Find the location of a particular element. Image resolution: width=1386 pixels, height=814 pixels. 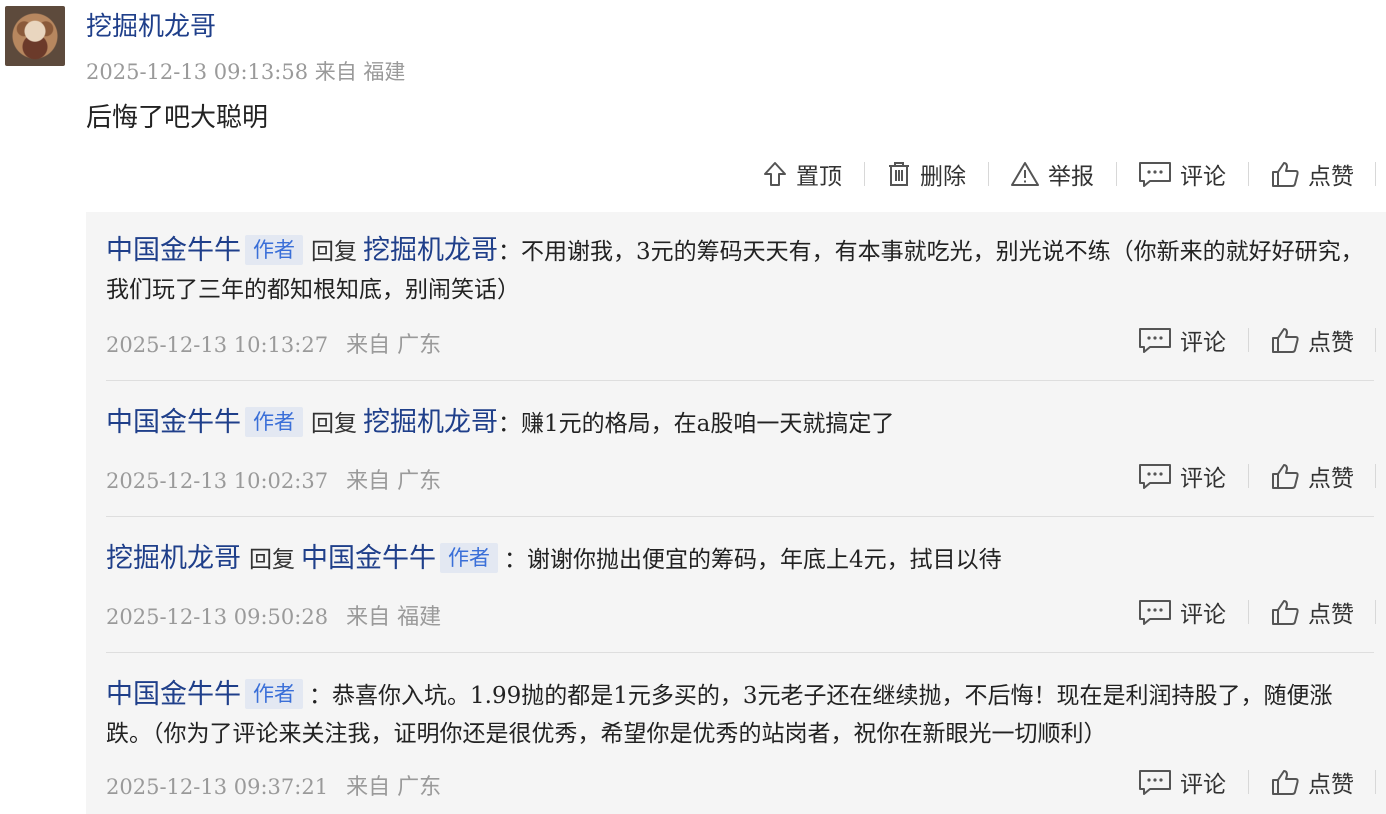

avatar is located at coordinates (35, 36).